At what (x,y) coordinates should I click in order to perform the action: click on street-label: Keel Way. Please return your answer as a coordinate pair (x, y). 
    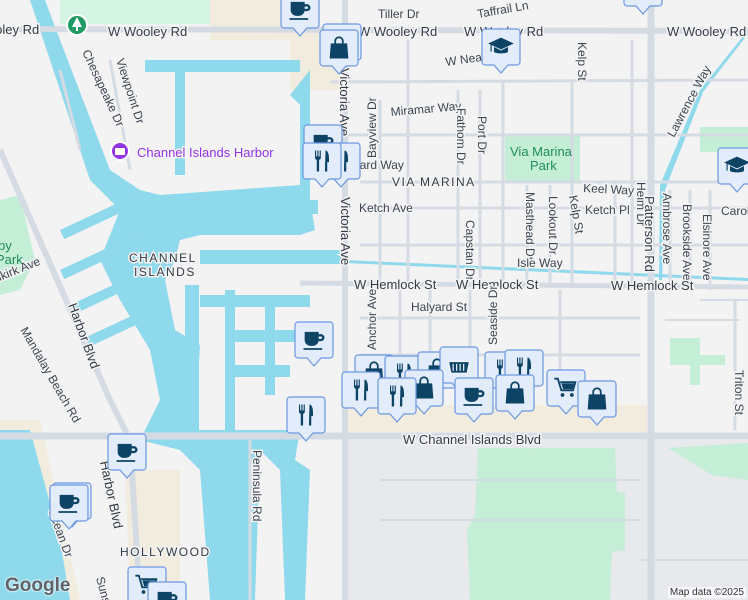
    Looking at the image, I should click on (609, 189).